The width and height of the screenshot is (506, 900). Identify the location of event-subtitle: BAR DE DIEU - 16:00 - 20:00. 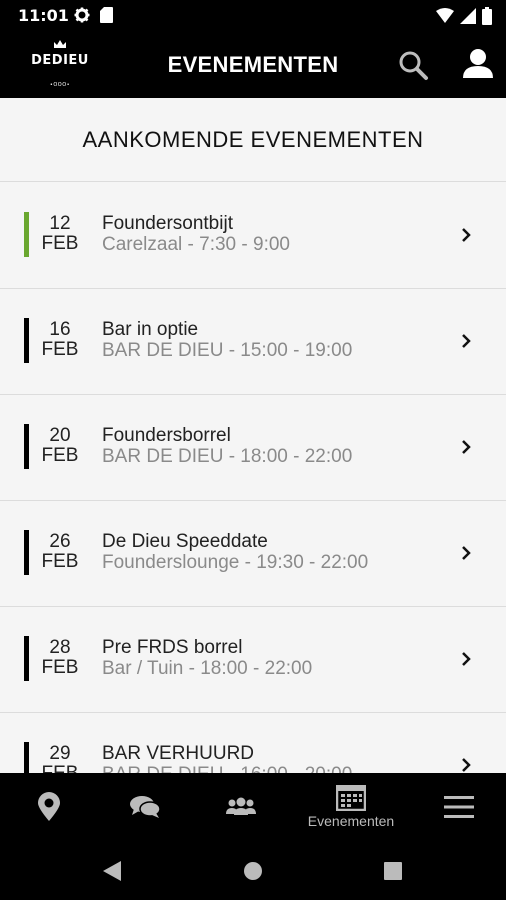
(227, 769).